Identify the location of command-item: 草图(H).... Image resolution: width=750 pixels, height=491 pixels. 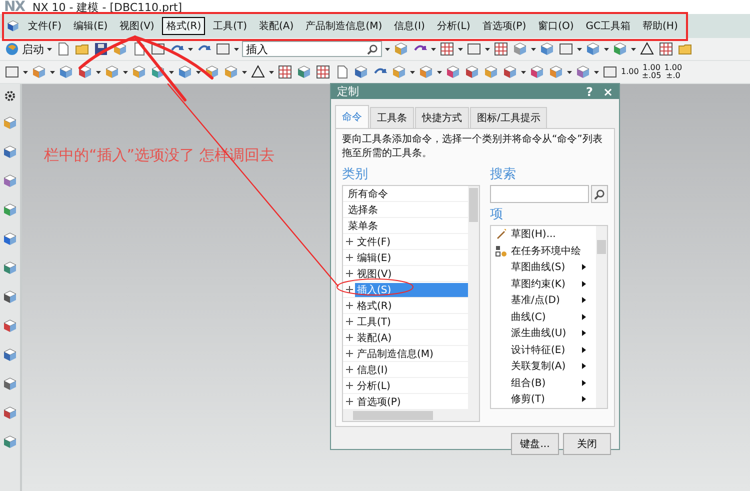
(553, 234).